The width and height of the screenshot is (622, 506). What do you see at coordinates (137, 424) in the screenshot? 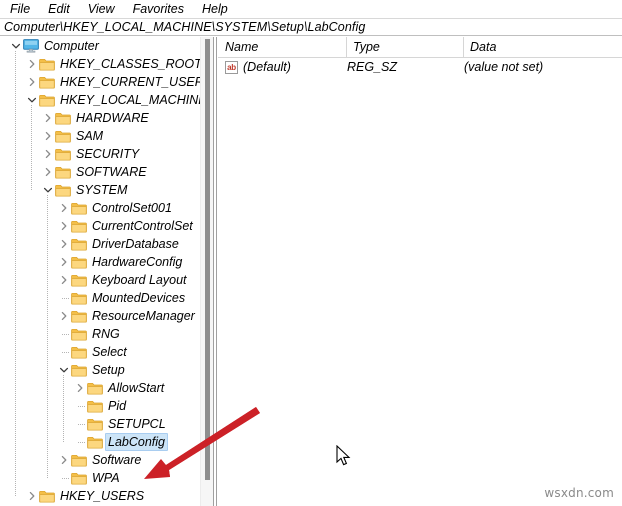
I see `tree-item-label: SETUPCL` at bounding box center [137, 424].